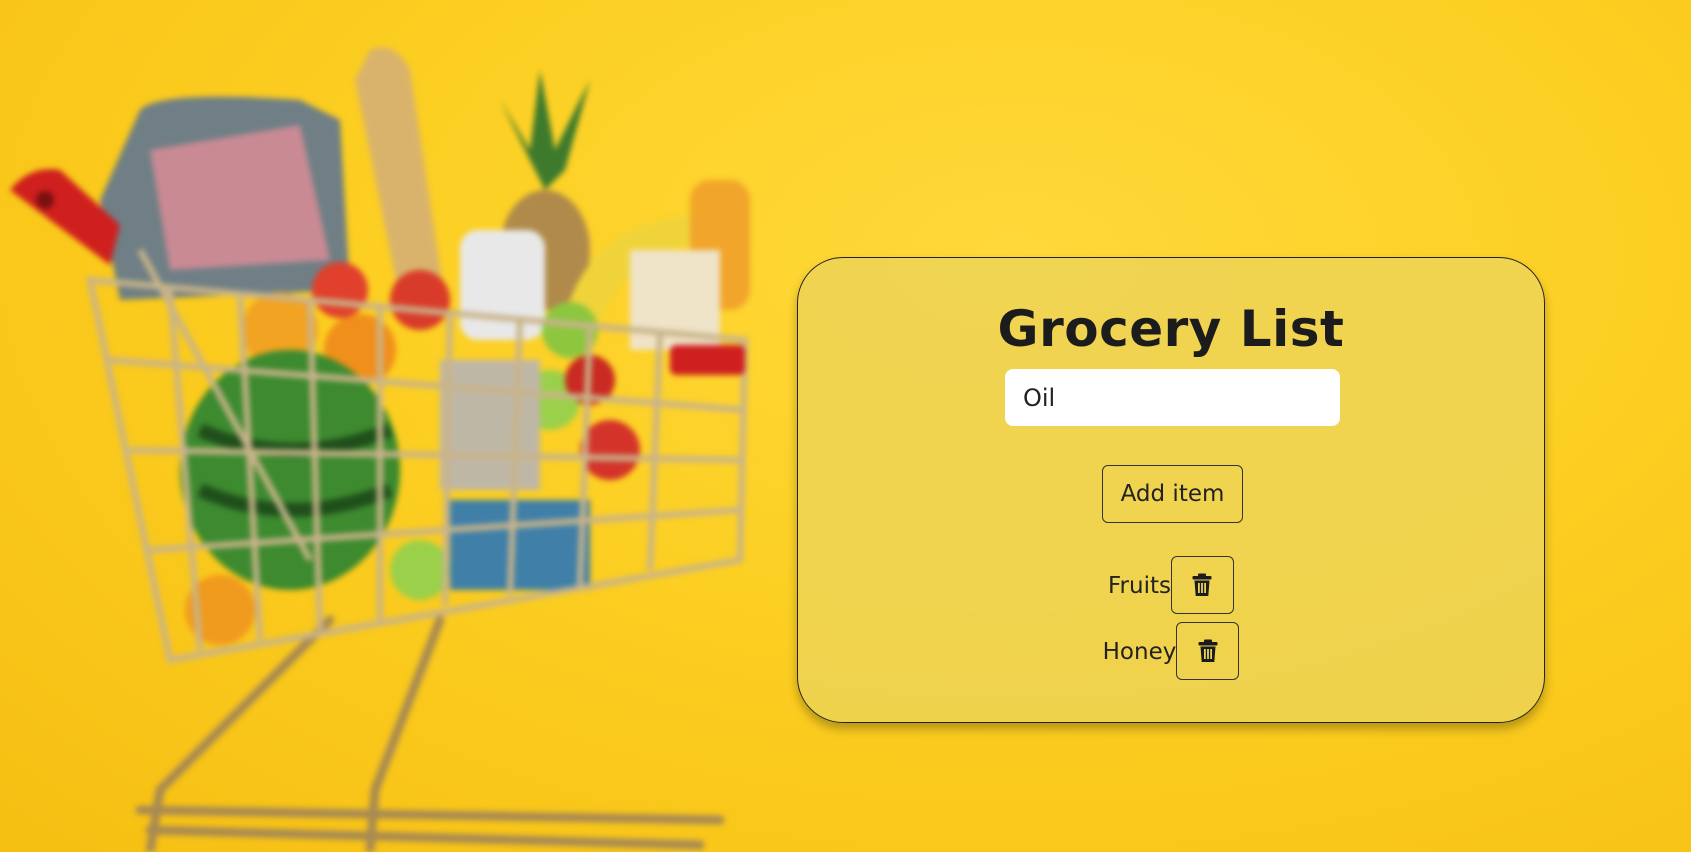  Describe the element at coordinates (1172, 397) in the screenshot. I see `item-input` at that location.